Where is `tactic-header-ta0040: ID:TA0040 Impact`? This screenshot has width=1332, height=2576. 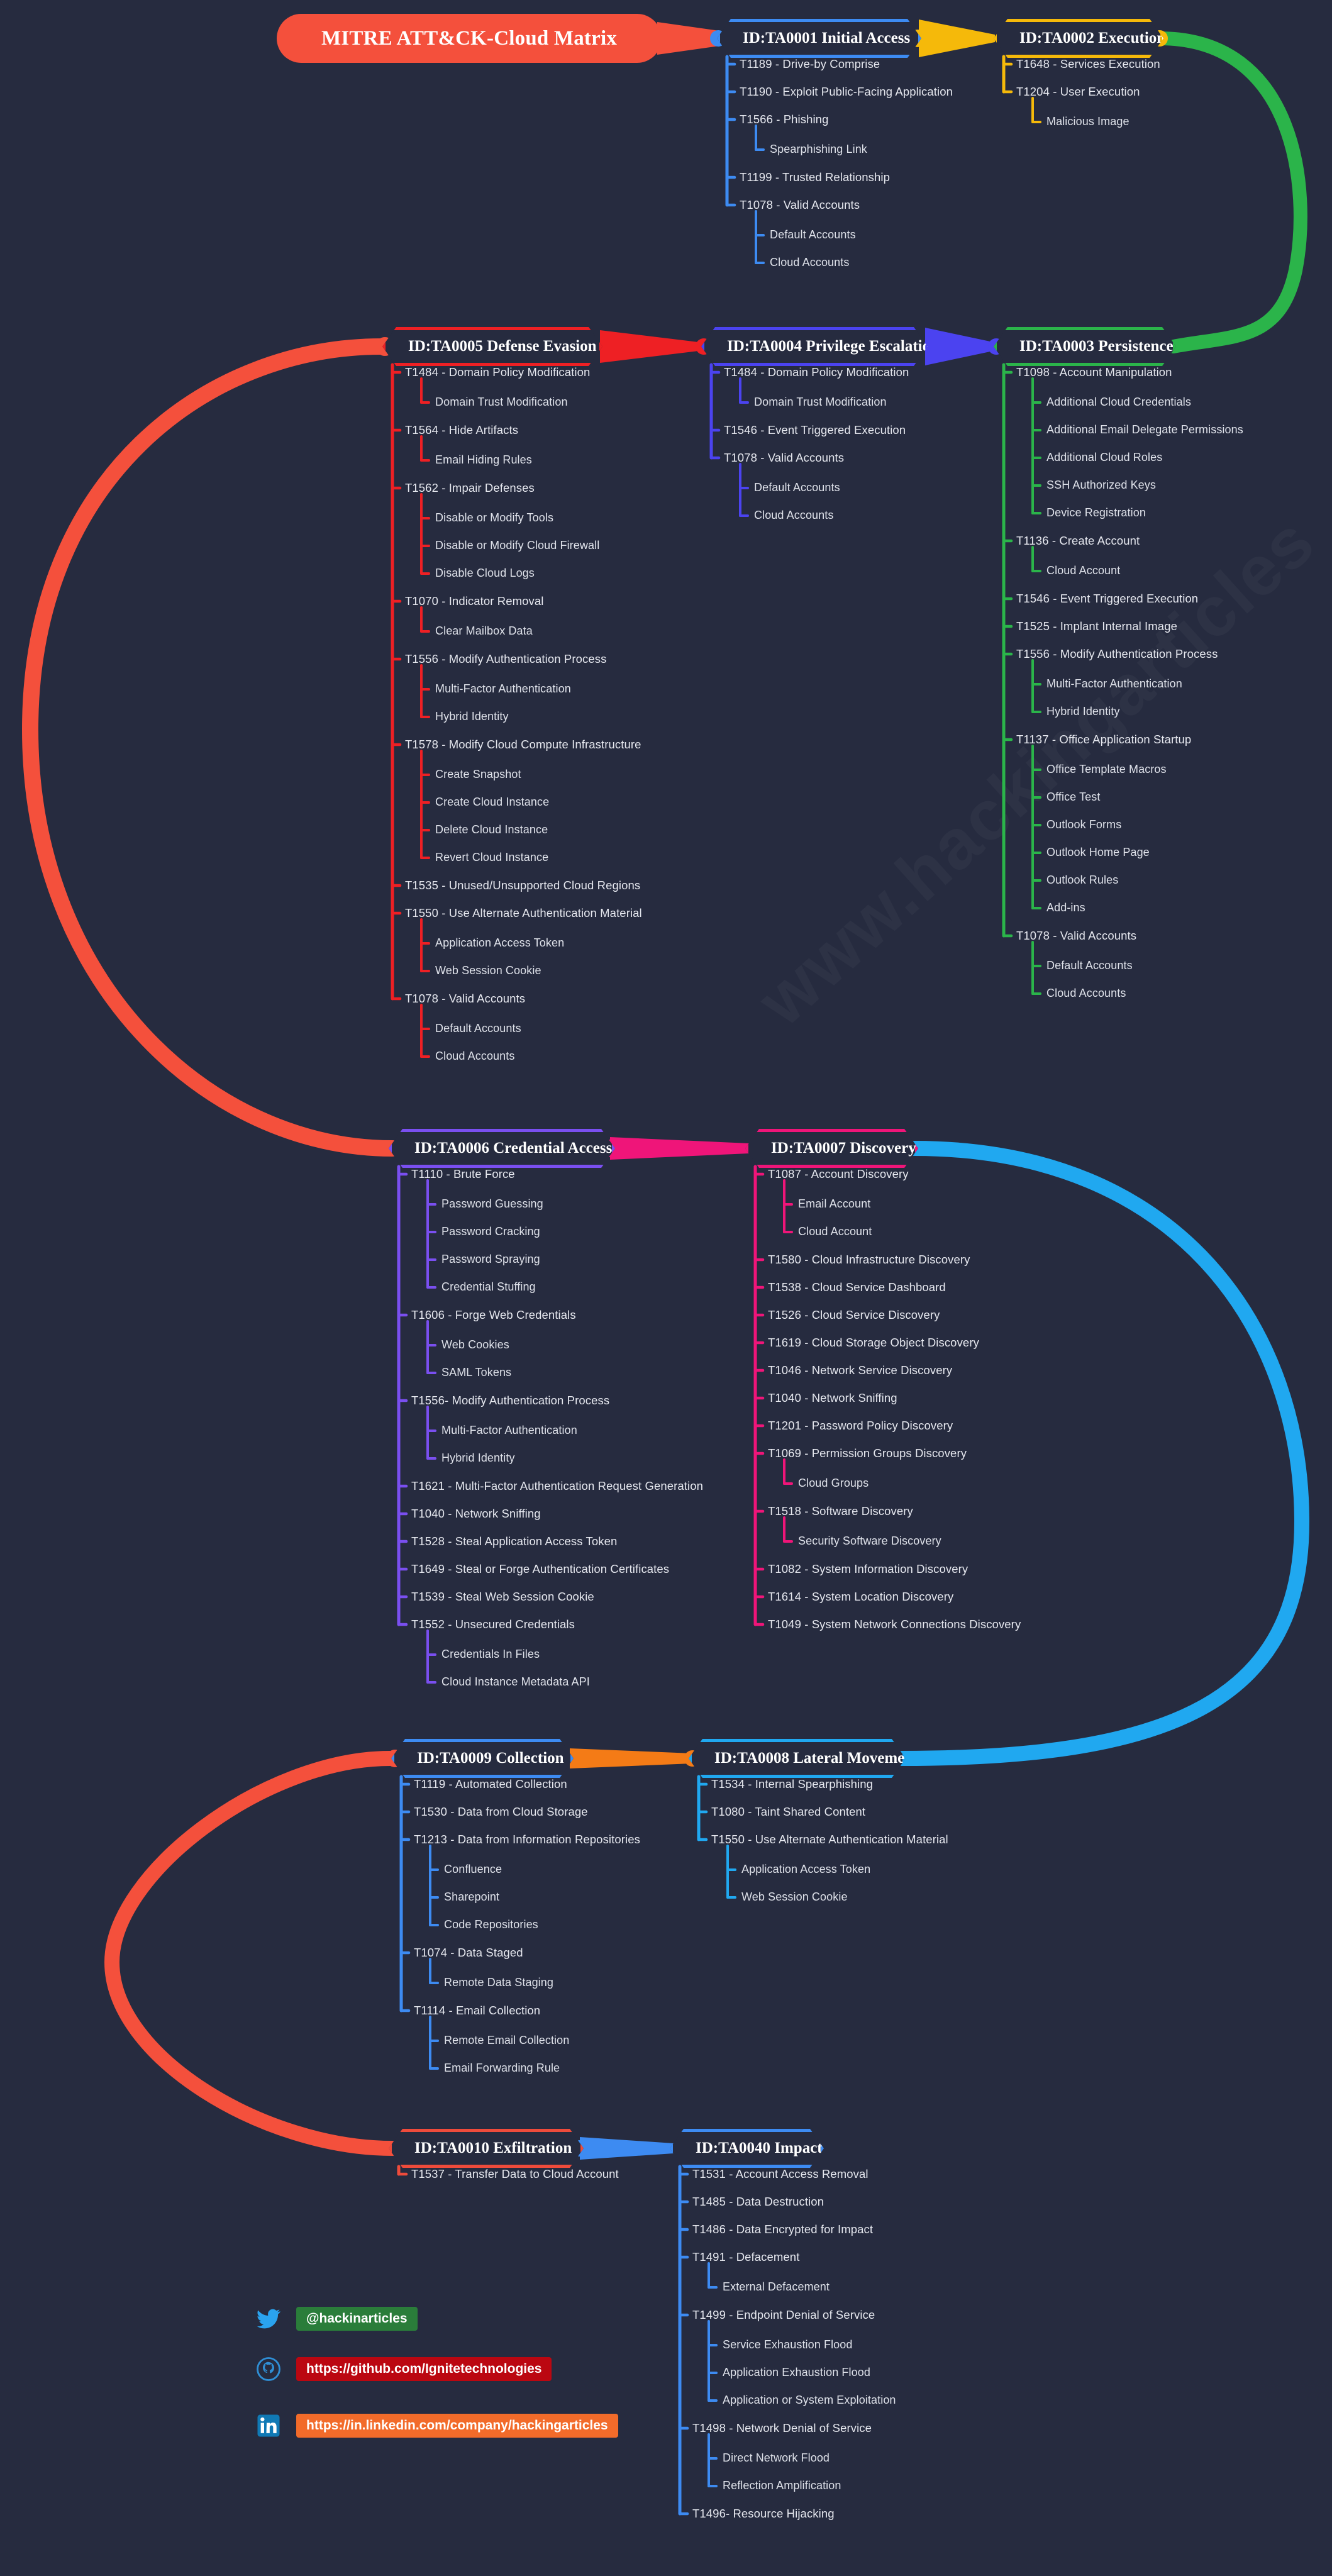 tactic-header-ta0040: ID:TA0040 Impact is located at coordinates (747, 2148).